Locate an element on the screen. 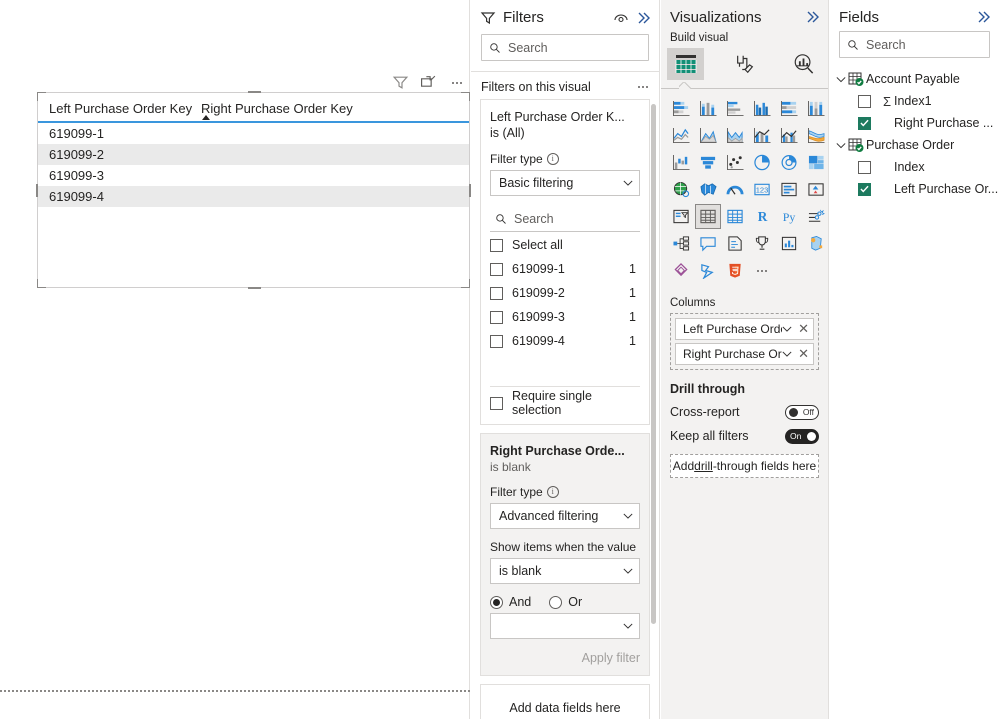 The height and width of the screenshot is (719, 999). viz-treemap is located at coordinates (815, 162).